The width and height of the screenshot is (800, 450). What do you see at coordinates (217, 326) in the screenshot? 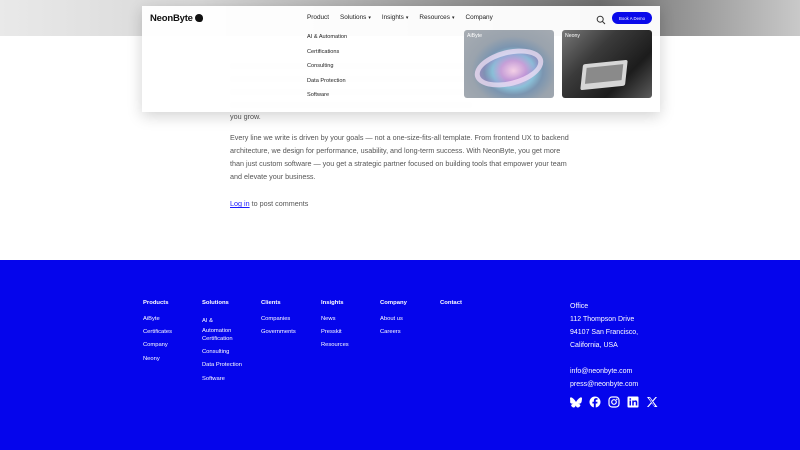
I see `footer-link: AI & Automation` at bounding box center [217, 326].